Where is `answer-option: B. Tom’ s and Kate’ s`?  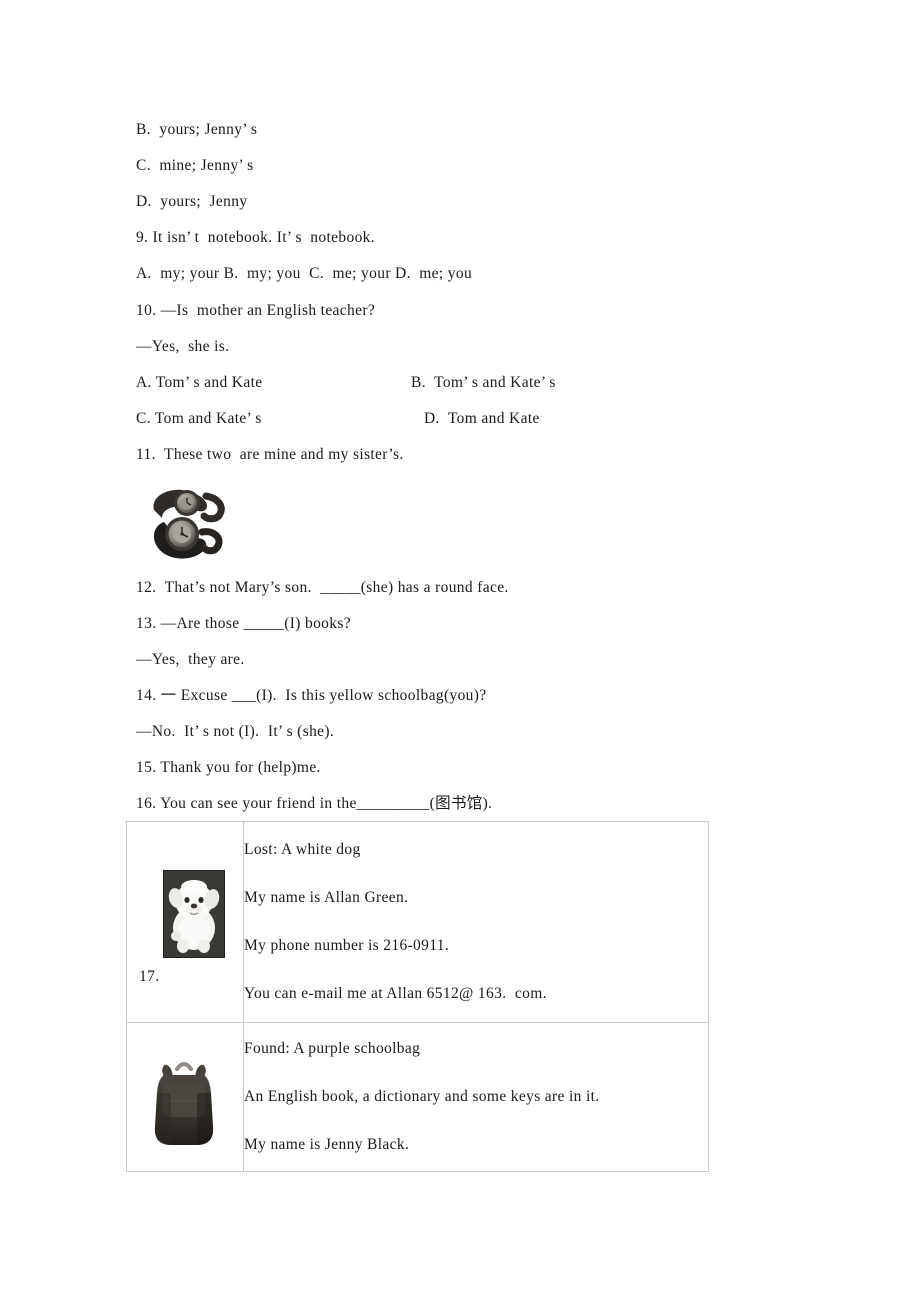
answer-option: B. Tom’ s and Kate’ s is located at coordinates (483, 382).